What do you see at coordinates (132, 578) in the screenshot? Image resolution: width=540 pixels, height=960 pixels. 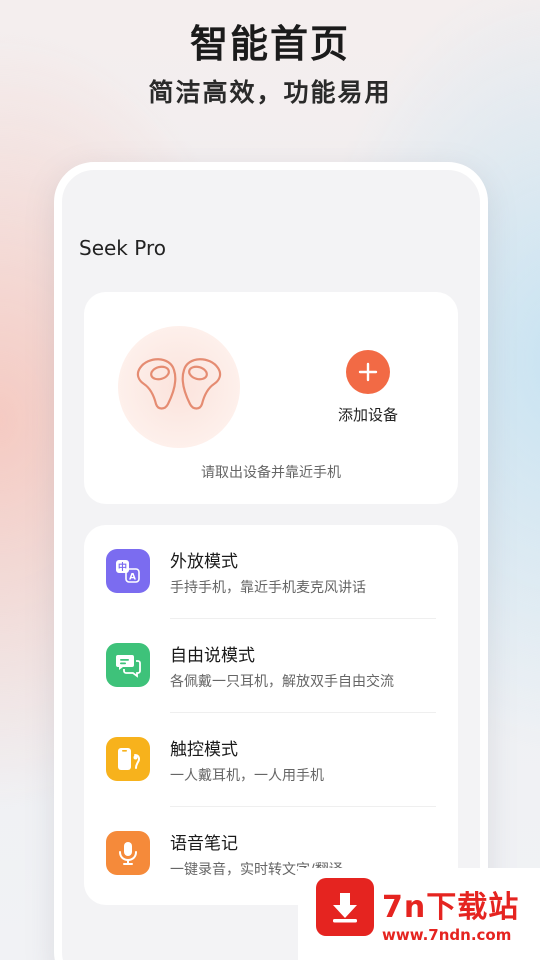 I see `svg-text: A` at bounding box center [132, 578].